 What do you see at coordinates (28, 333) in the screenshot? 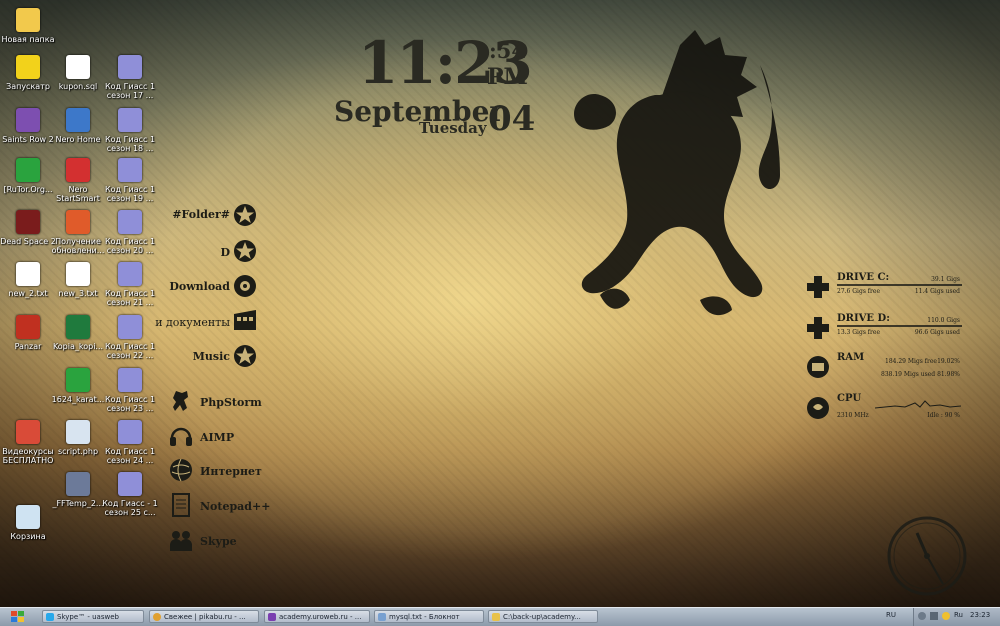
I see `desktop-icon: Panzar` at bounding box center [28, 333].